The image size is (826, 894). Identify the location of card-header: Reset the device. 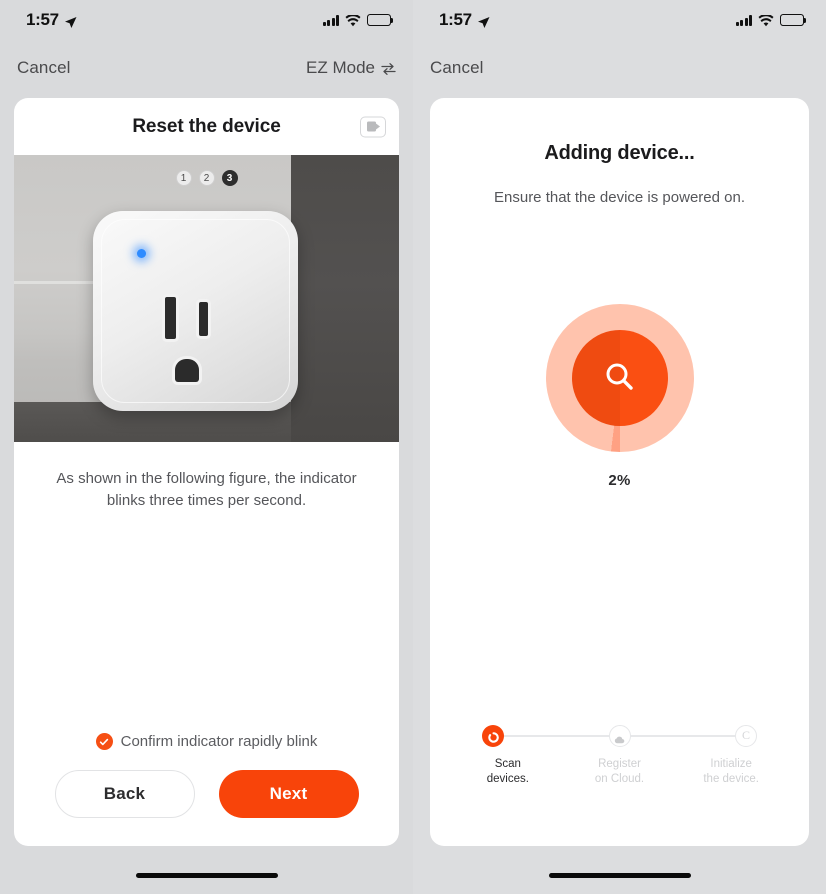
(206, 126).